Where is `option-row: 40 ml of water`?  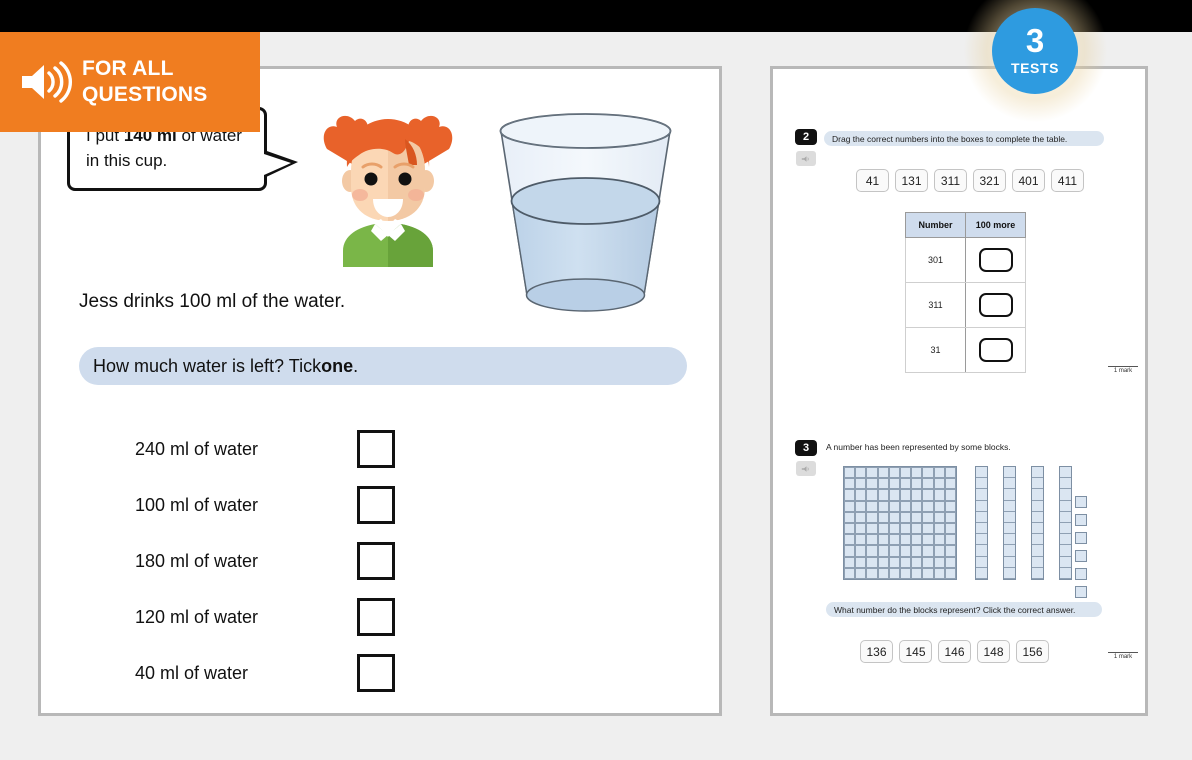
option-row: 40 ml of water is located at coordinates (265, 673).